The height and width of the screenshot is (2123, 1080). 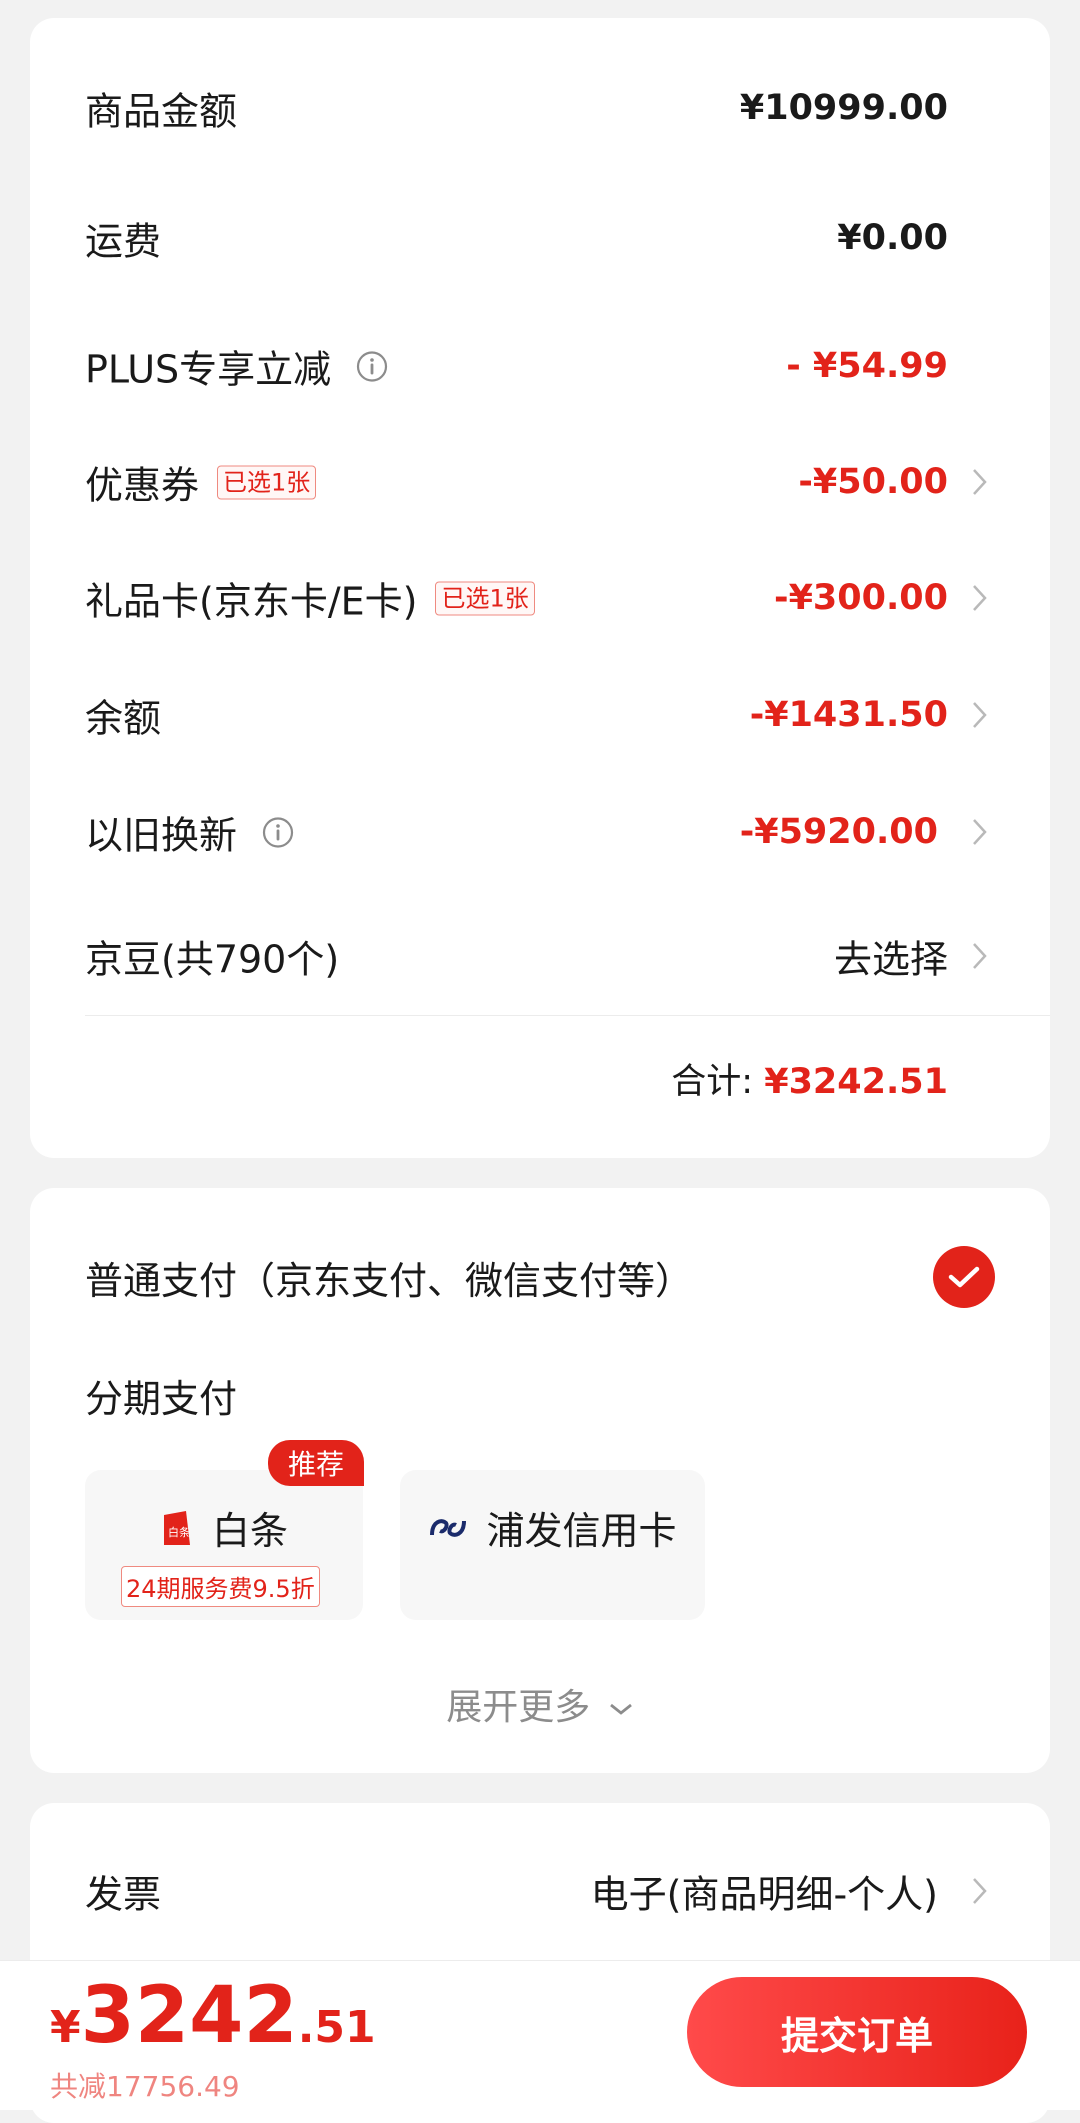 I want to click on shipping-label: 运费, so click(x=123, y=241).